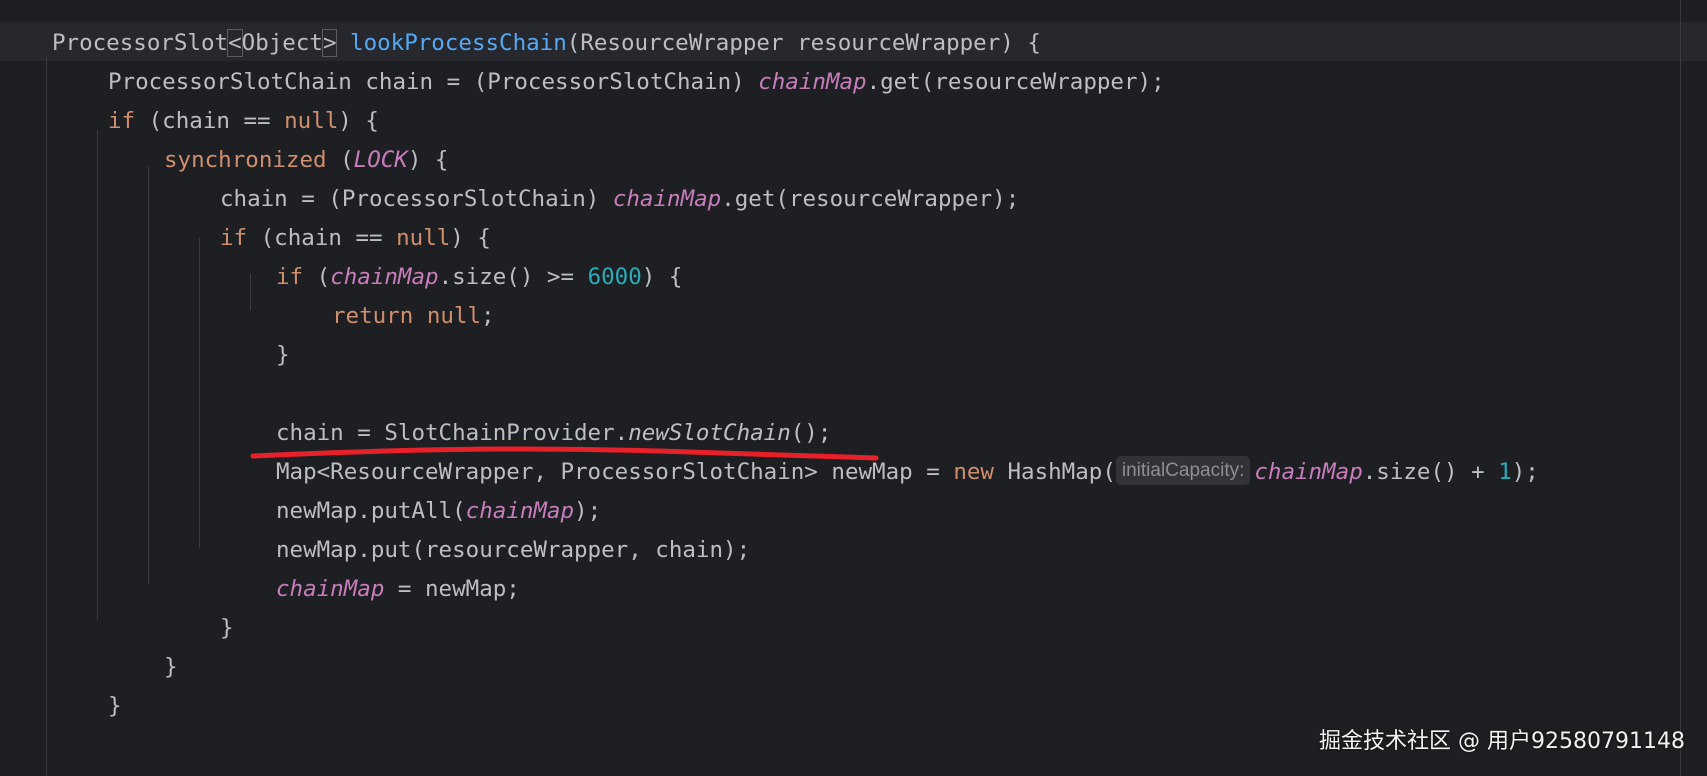  What do you see at coordinates (803, 43) in the screenshot?
I see `code-token: (ResourceWrapper resourceWrapper) {` at bounding box center [803, 43].